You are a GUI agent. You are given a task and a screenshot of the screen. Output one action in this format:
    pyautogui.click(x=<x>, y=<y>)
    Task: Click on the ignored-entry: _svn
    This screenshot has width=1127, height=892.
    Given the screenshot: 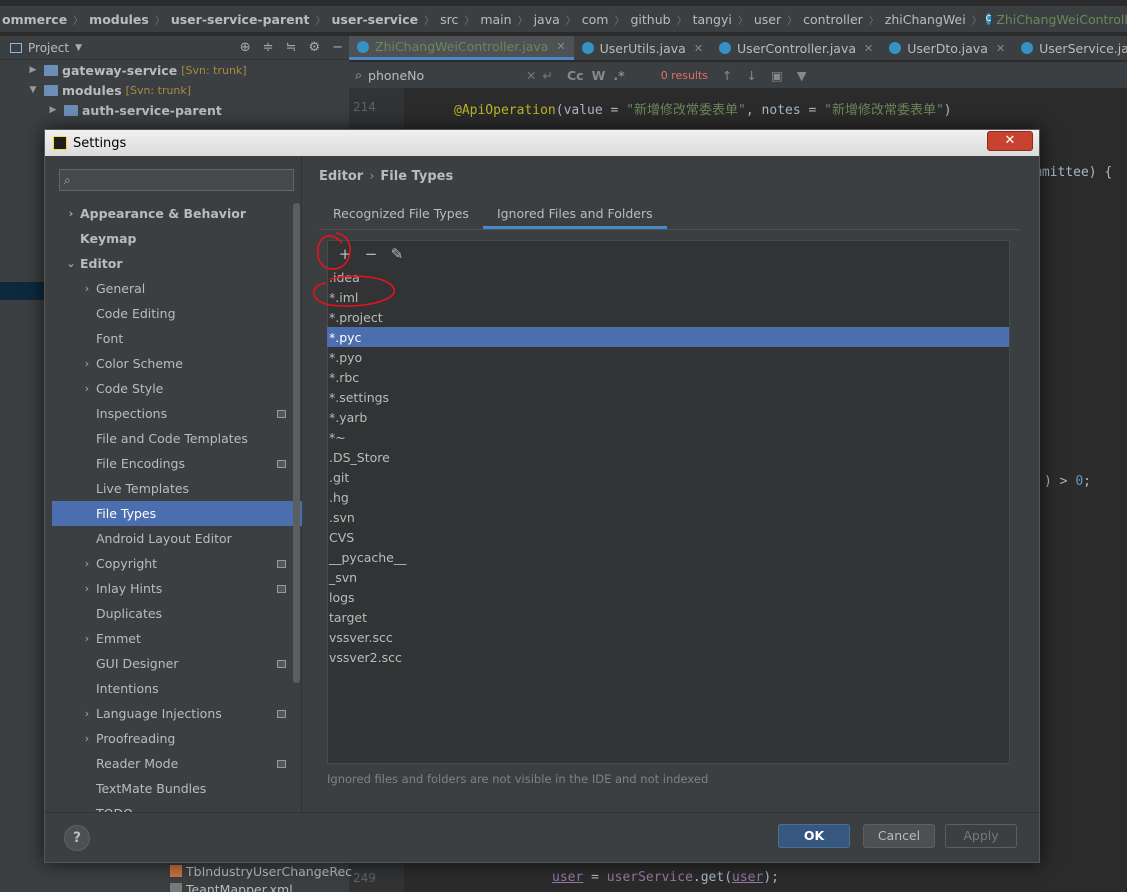 What is the action you would take?
    pyautogui.click(x=668, y=577)
    